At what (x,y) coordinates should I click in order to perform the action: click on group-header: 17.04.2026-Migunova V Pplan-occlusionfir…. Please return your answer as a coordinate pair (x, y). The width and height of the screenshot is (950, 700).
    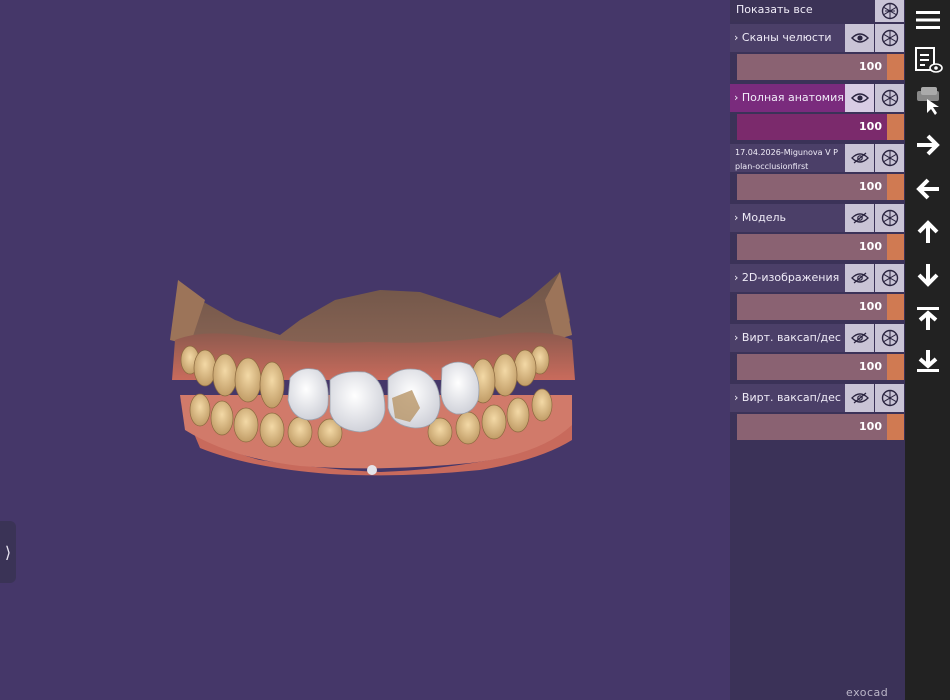
    Looking at the image, I should click on (787, 158).